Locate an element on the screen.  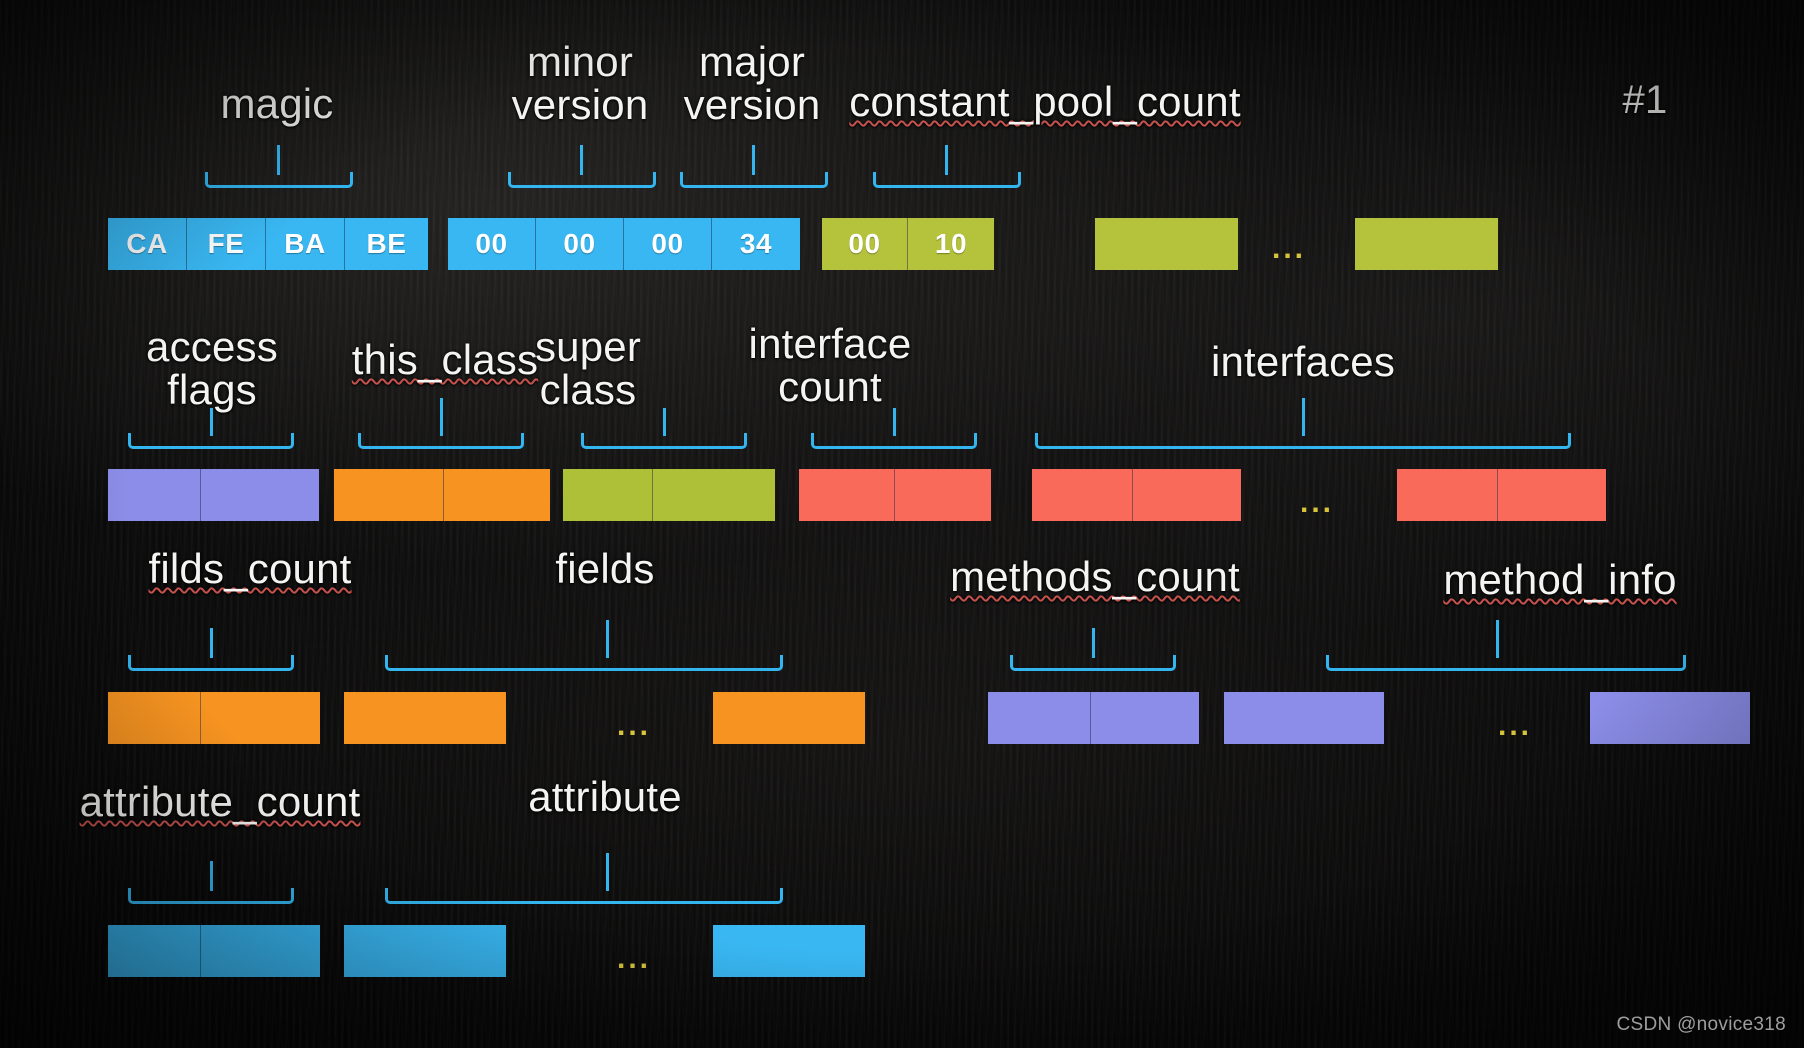
watermark: CSDN @novice318 is located at coordinates (1701, 1024).